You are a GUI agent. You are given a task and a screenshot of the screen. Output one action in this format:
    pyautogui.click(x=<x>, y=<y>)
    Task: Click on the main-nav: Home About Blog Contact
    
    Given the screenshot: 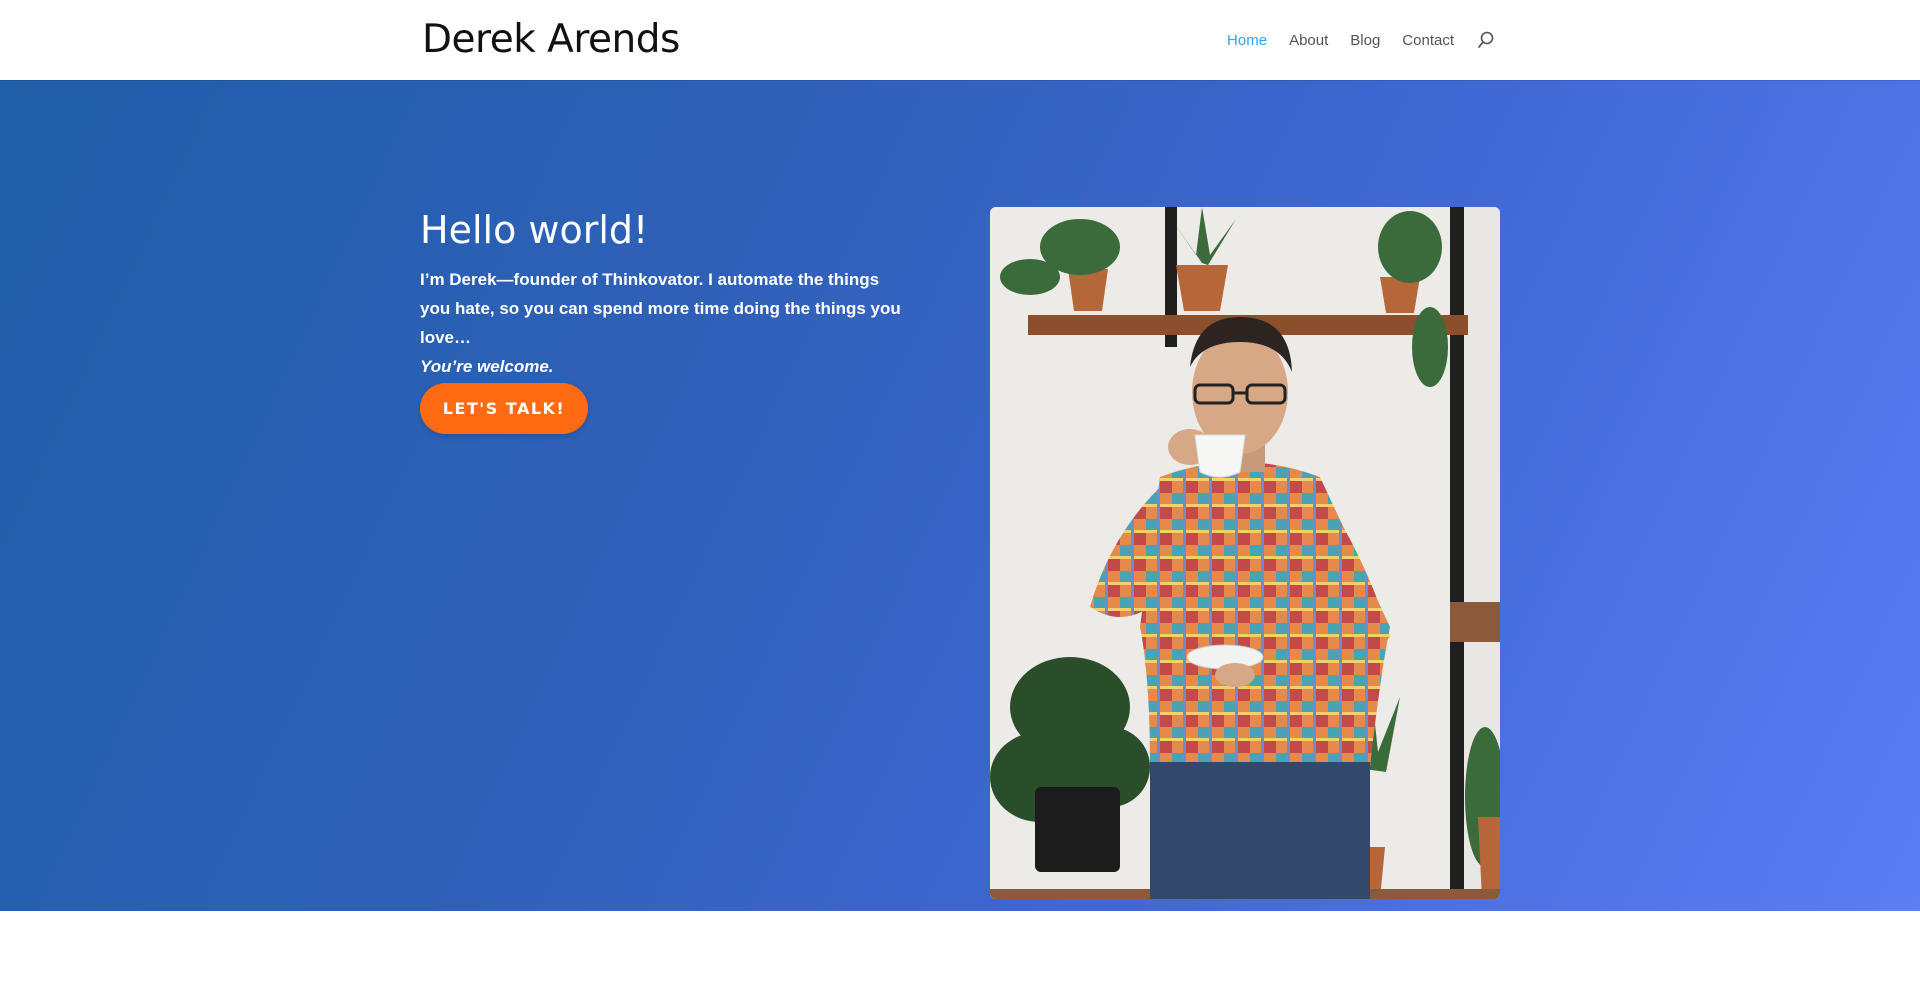 What is the action you would take?
    pyautogui.click(x=1361, y=40)
    